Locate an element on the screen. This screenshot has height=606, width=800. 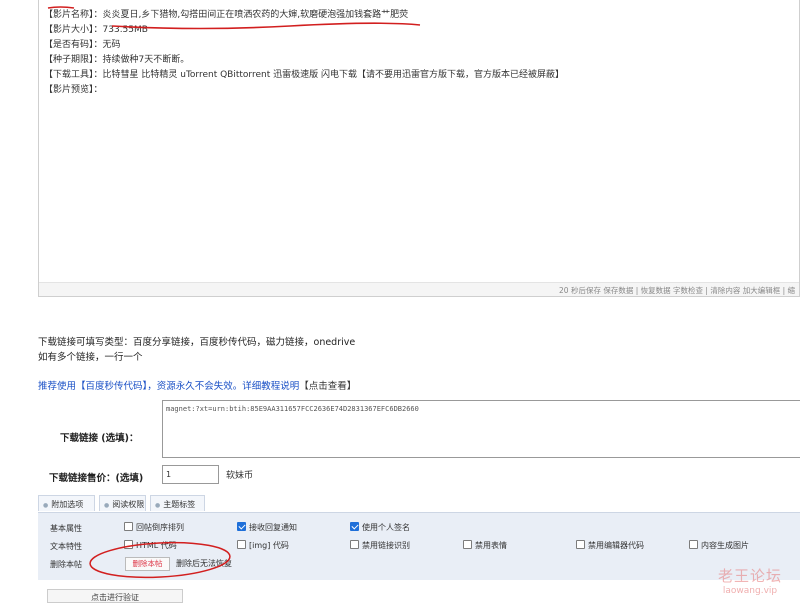
tab-label: 附加选项 is located at coordinates (67, 504).